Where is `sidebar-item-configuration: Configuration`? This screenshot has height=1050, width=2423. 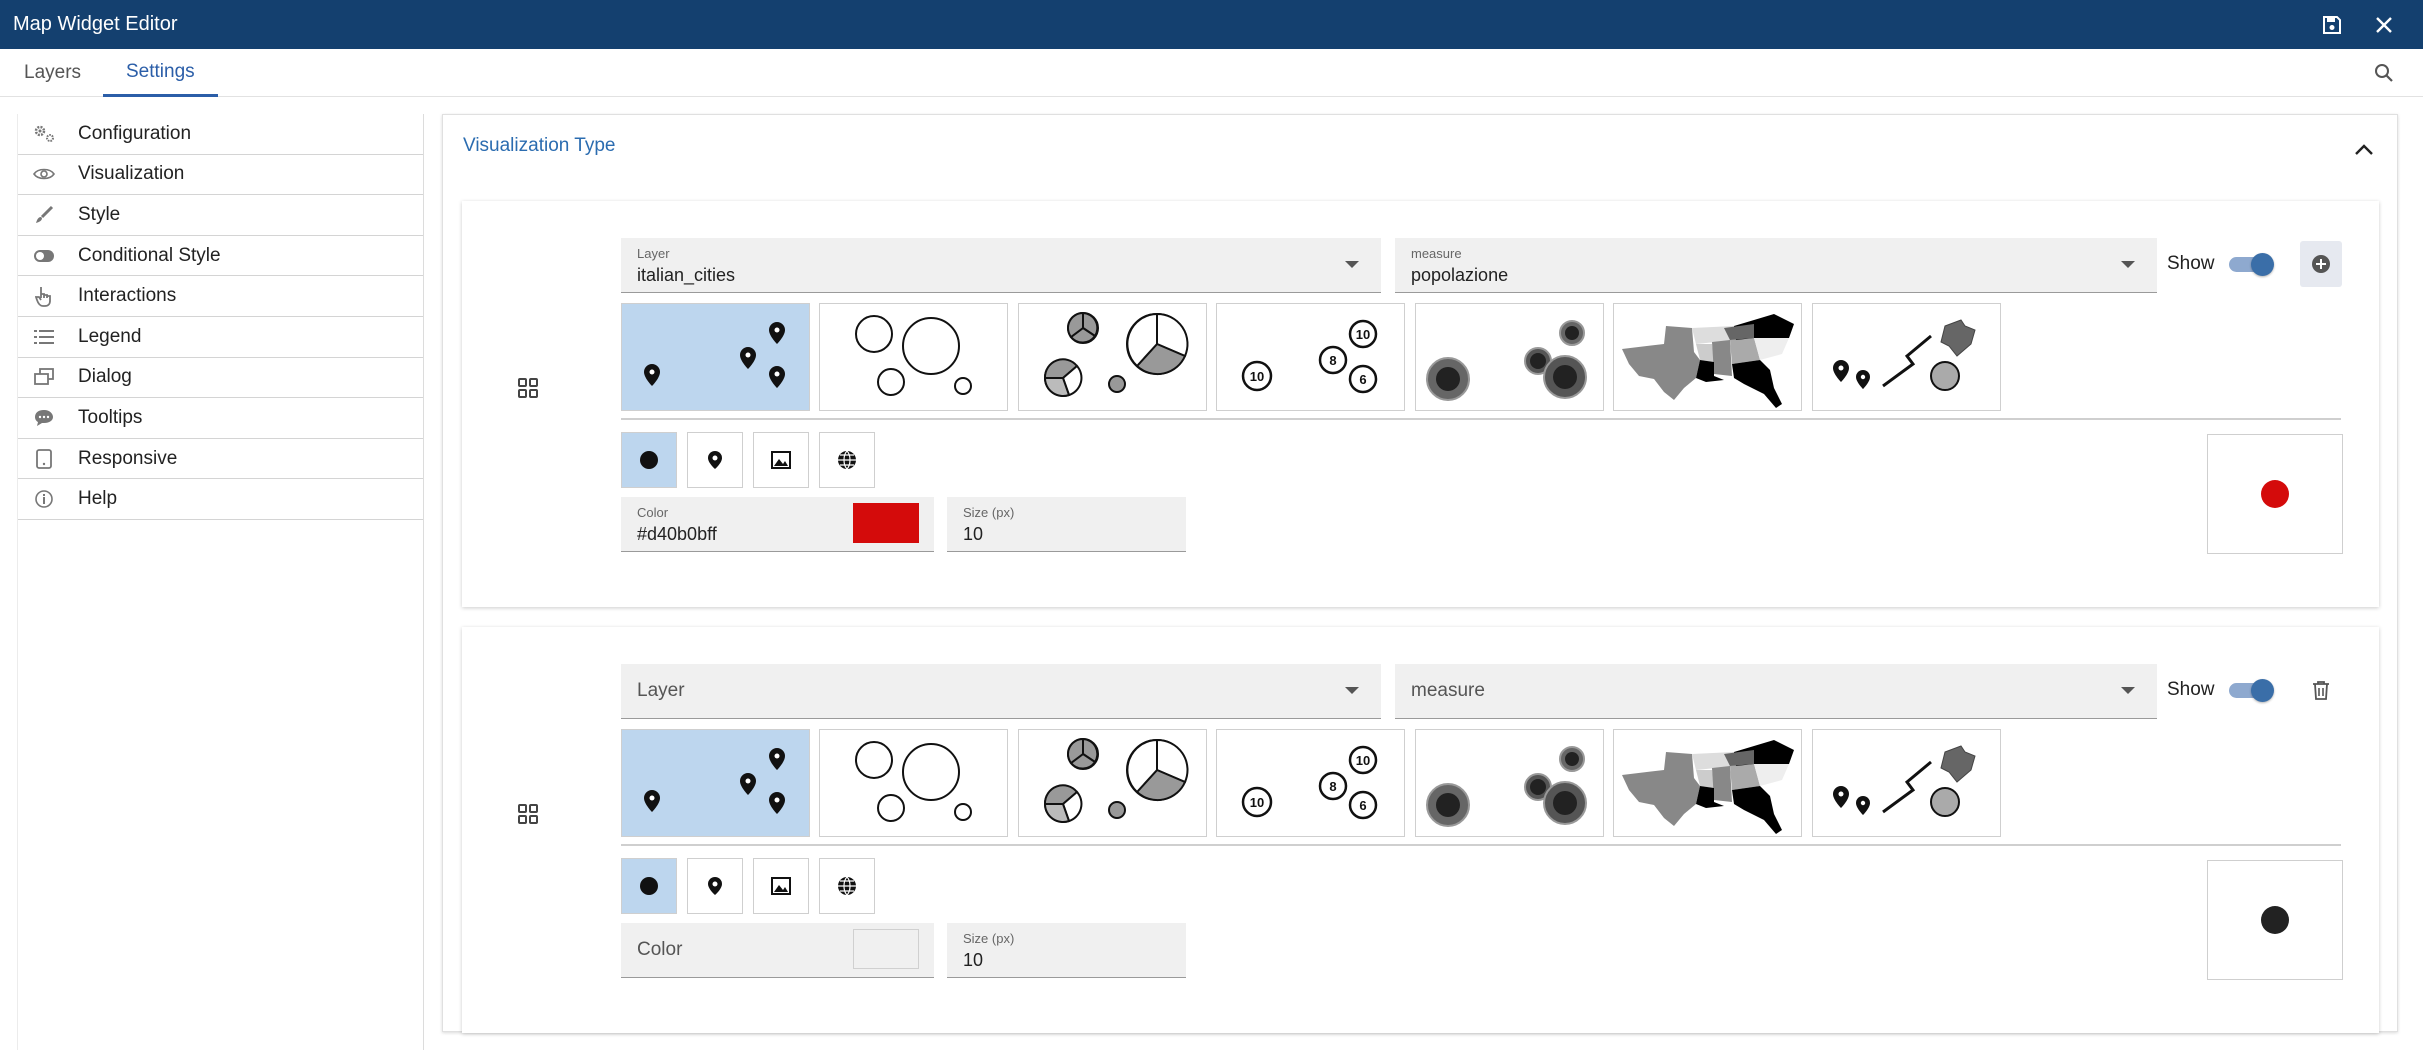 sidebar-item-configuration: Configuration is located at coordinates (220, 134).